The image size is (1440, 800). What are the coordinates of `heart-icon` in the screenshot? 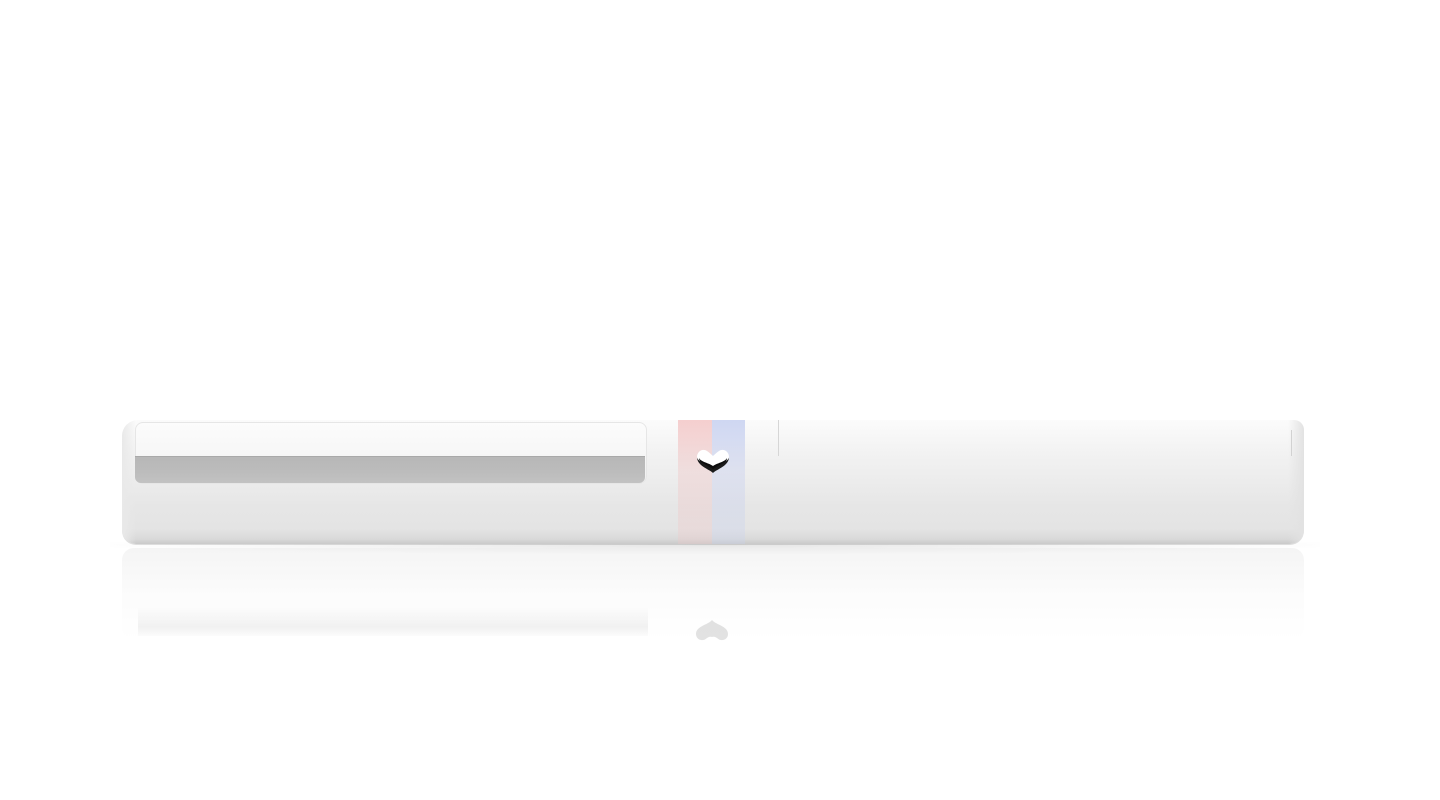 It's located at (713, 461).